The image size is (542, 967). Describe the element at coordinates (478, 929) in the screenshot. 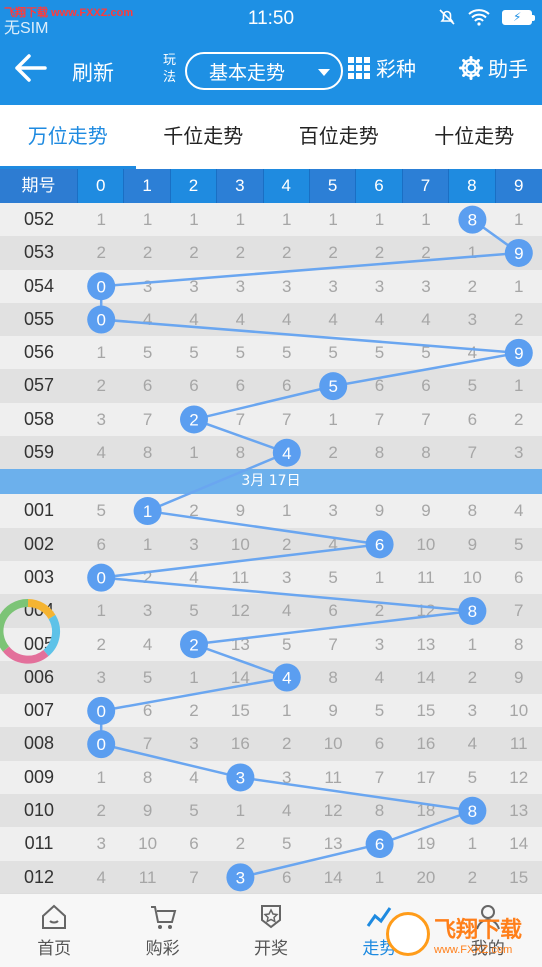

I see `watermark-title: 飞翔下载` at that location.